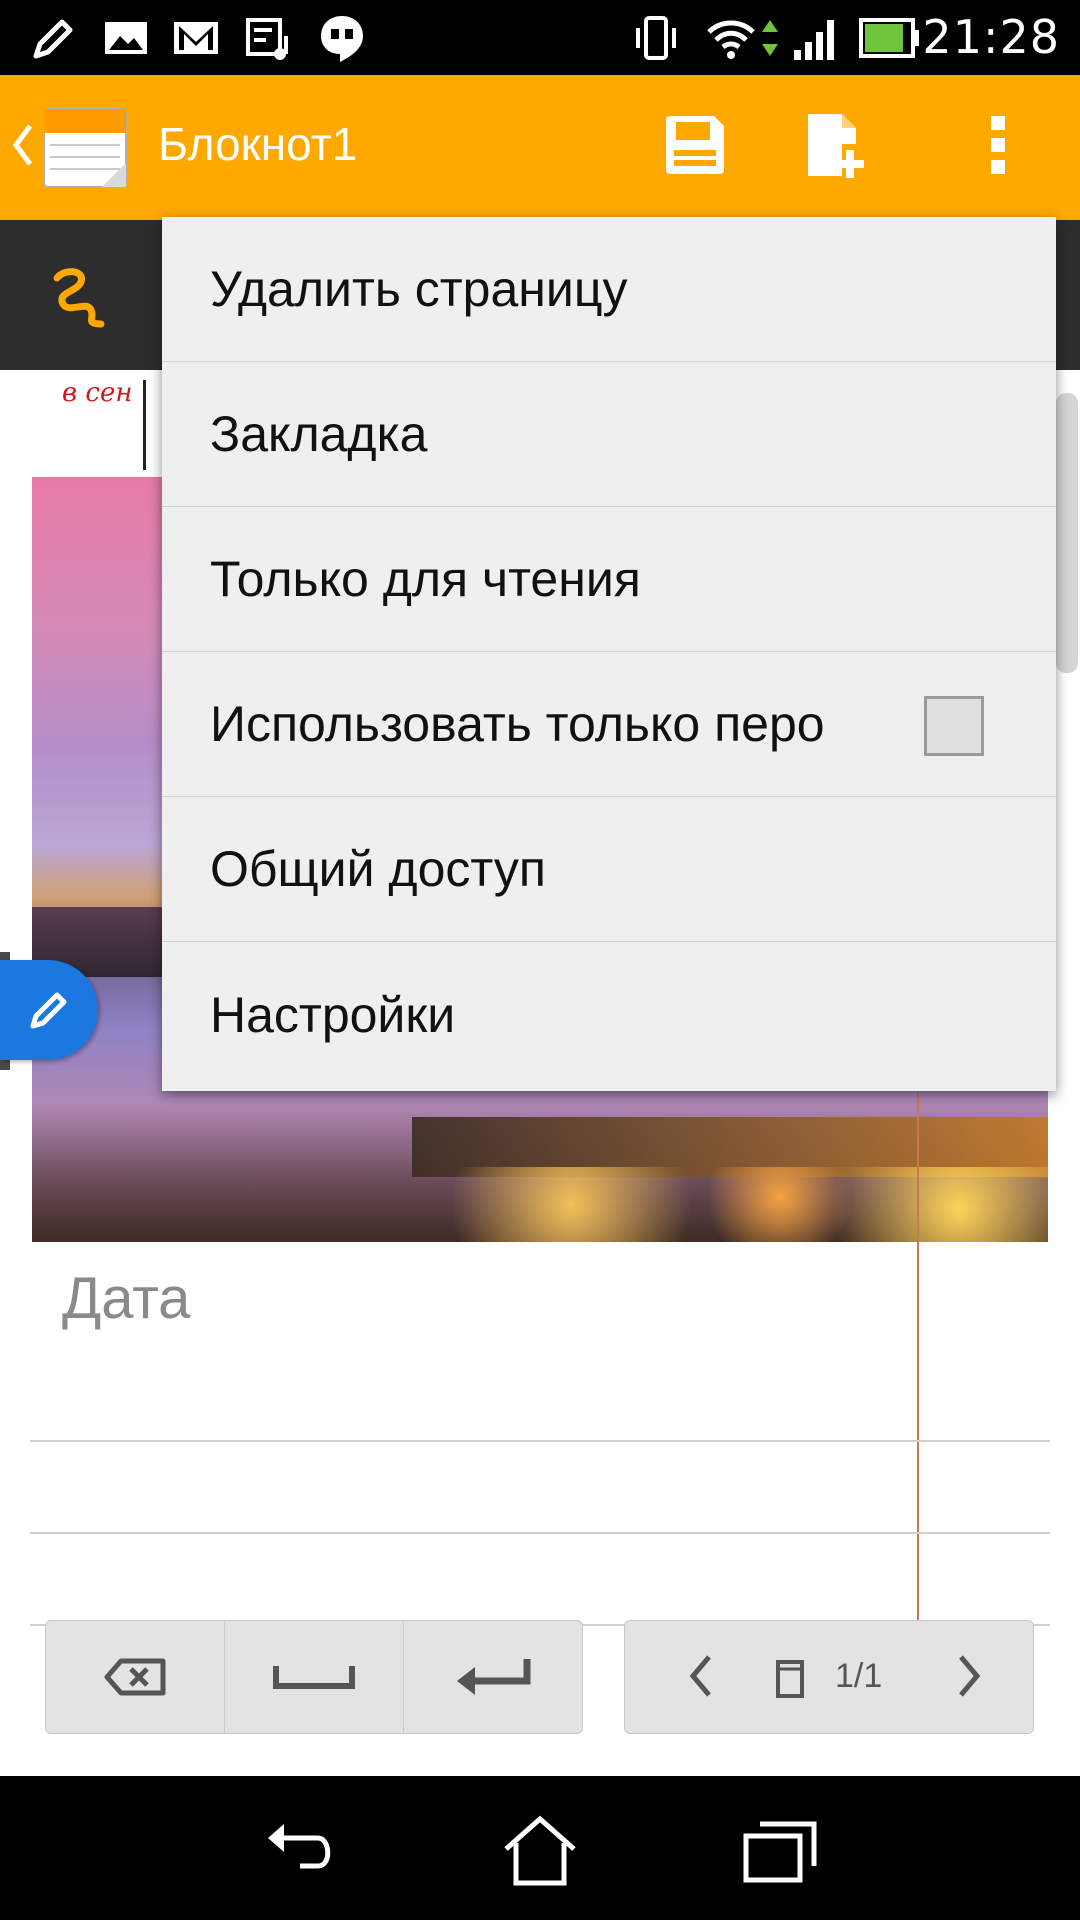  What do you see at coordinates (299, 1846) in the screenshot?
I see `back-icon` at bounding box center [299, 1846].